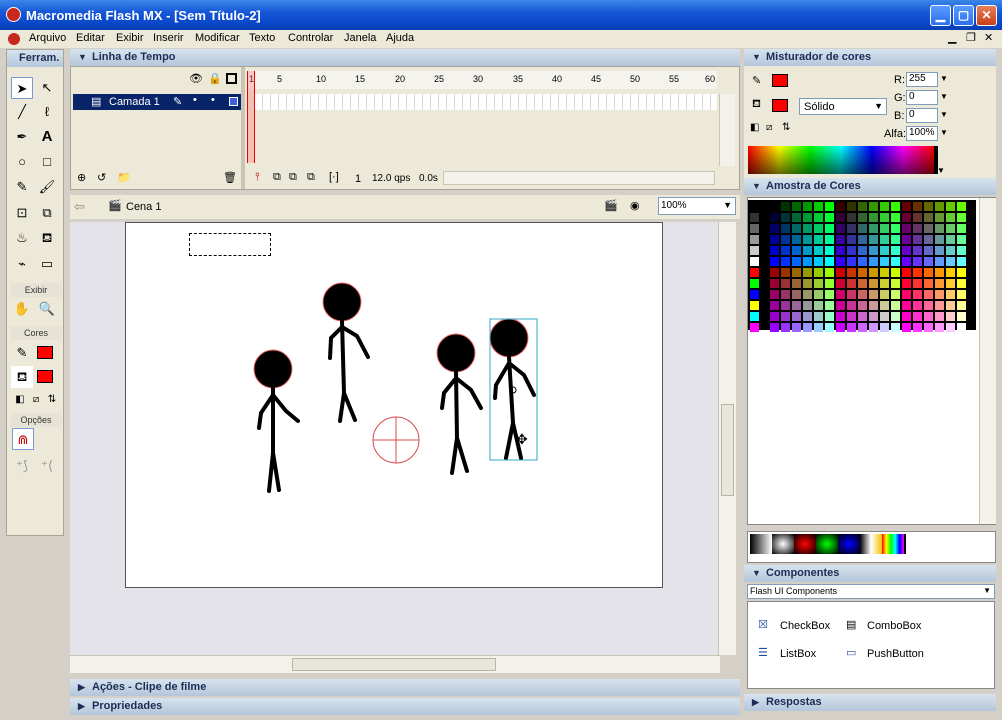 This screenshot has width=1002, height=720. What do you see at coordinates (23, 439) in the screenshot?
I see `snap-magnet-icon: ⋒` at bounding box center [23, 439].